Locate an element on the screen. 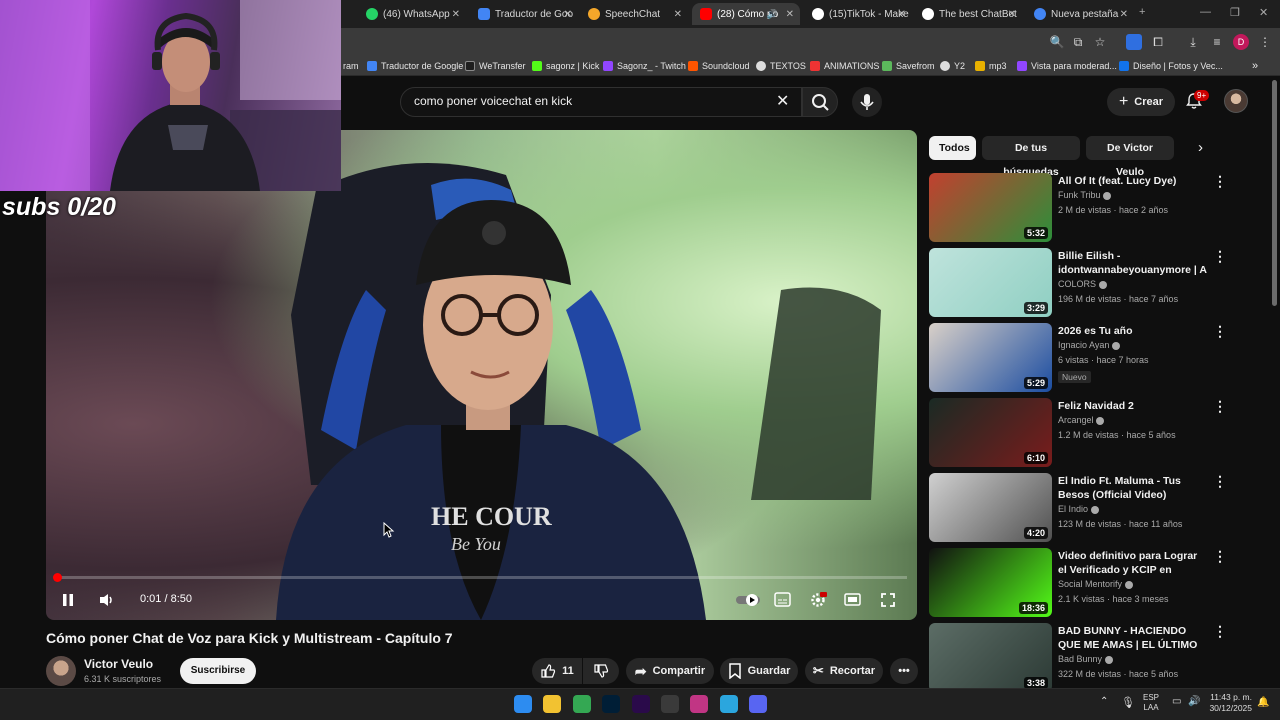 This screenshot has height=720, width=1280. chevron-right-icon: › is located at coordinates (1200, 147).